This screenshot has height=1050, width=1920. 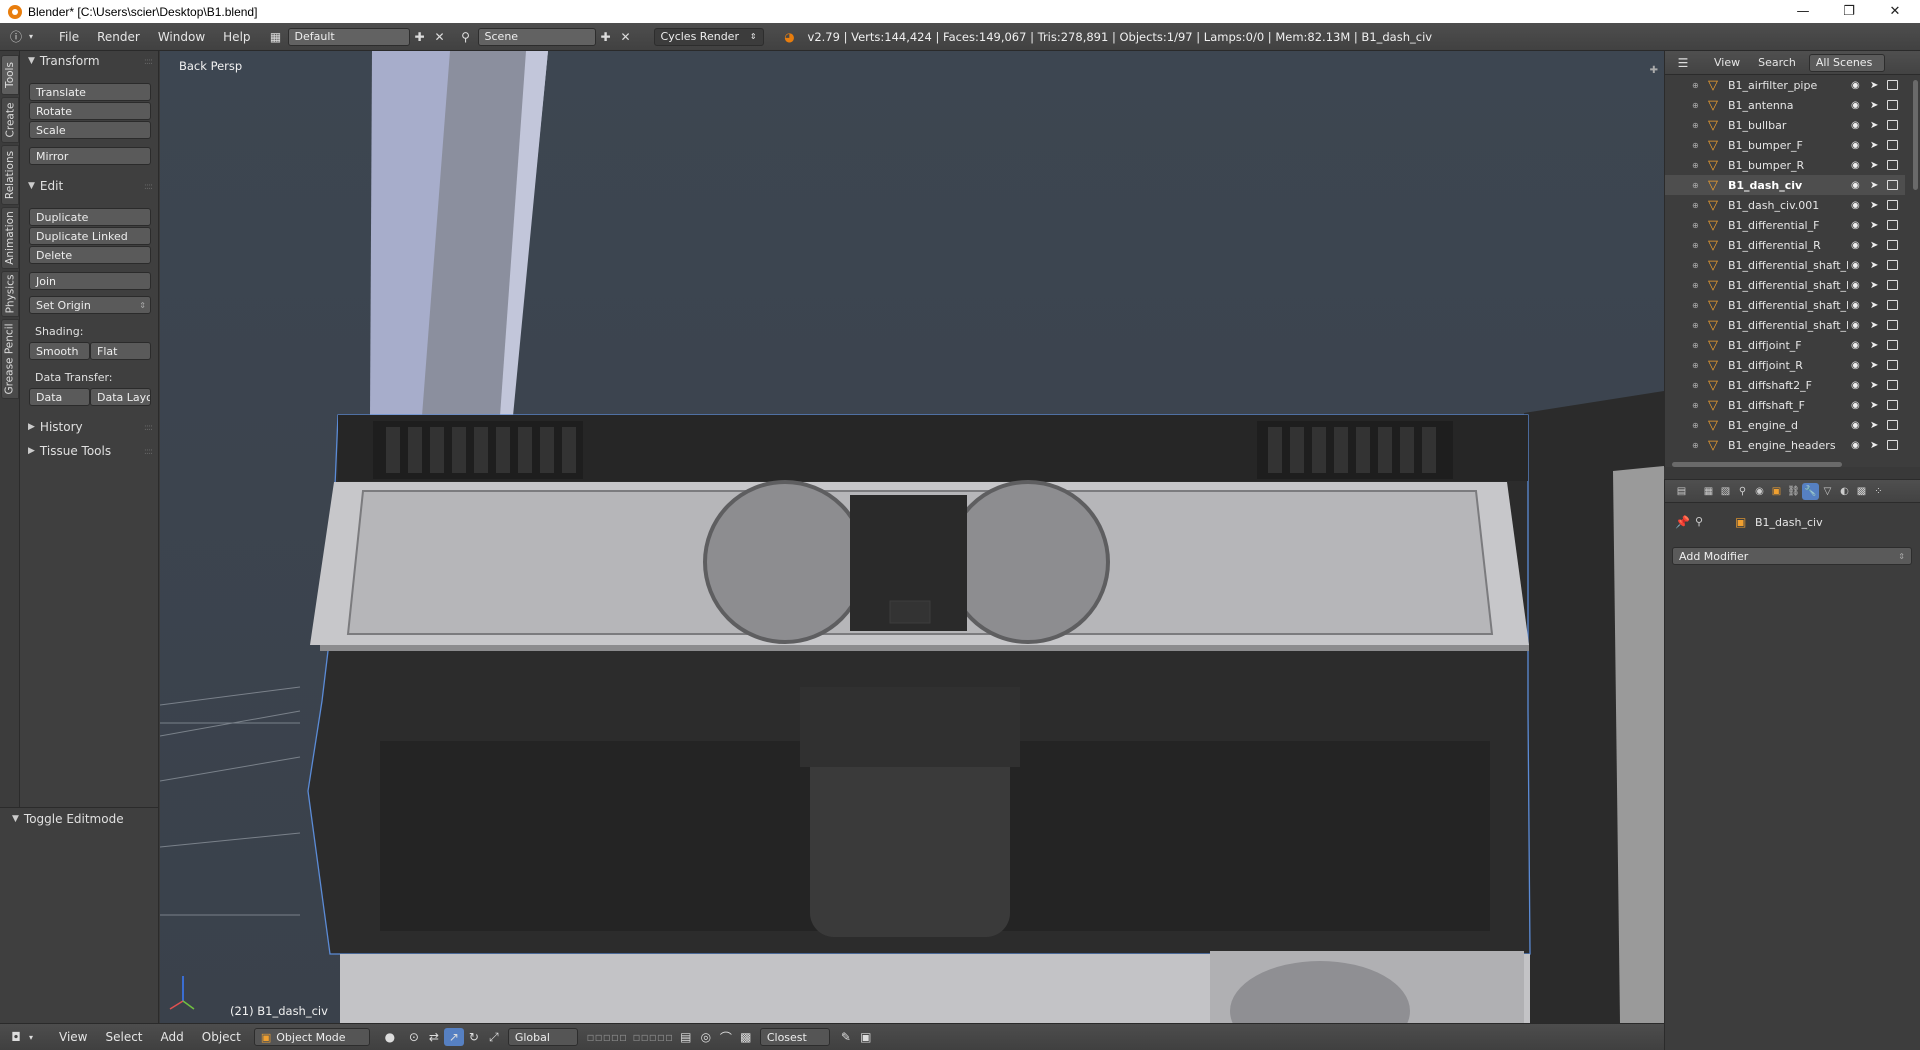 I want to click on tab-tools: Tools, so click(x=10, y=75).